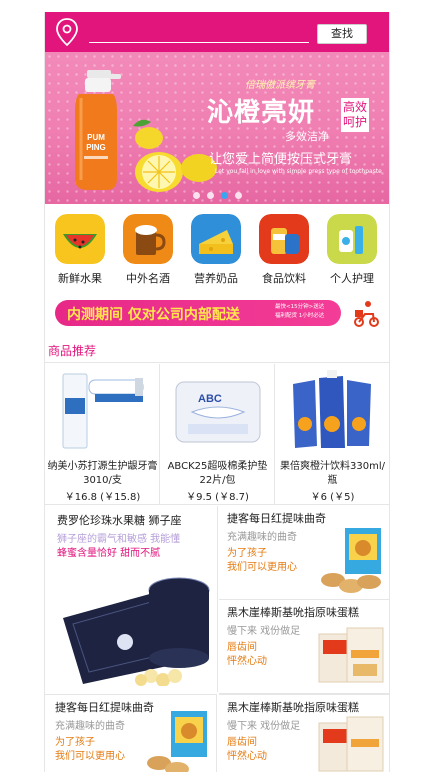  I want to click on product-card: 纳美小苏打源生护龈牙膏3010/支 ￥16.8 (￥15.8), so click(102, 434).